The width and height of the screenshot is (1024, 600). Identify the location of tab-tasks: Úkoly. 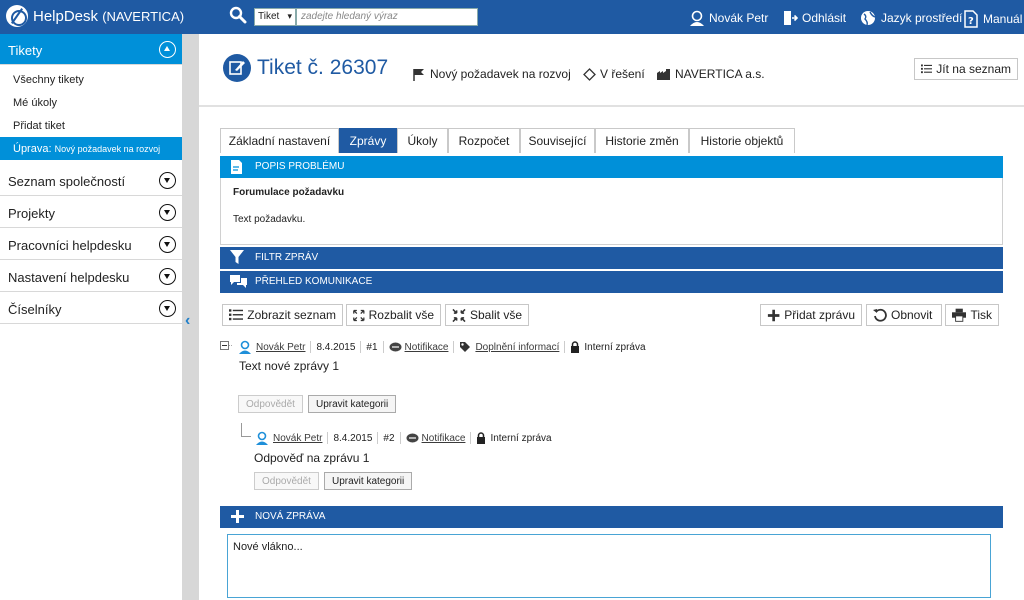
(422, 140).